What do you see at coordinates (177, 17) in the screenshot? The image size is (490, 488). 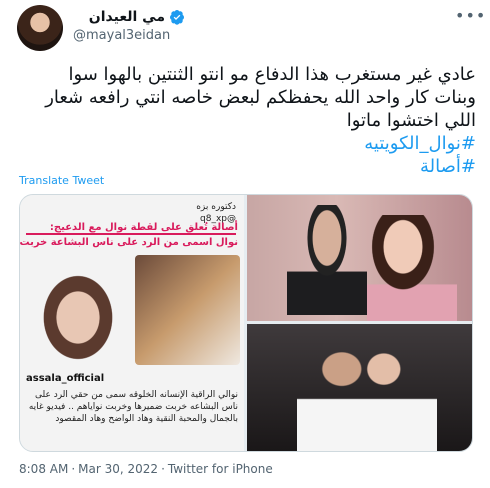 I see `verified-badge-icon` at bounding box center [177, 17].